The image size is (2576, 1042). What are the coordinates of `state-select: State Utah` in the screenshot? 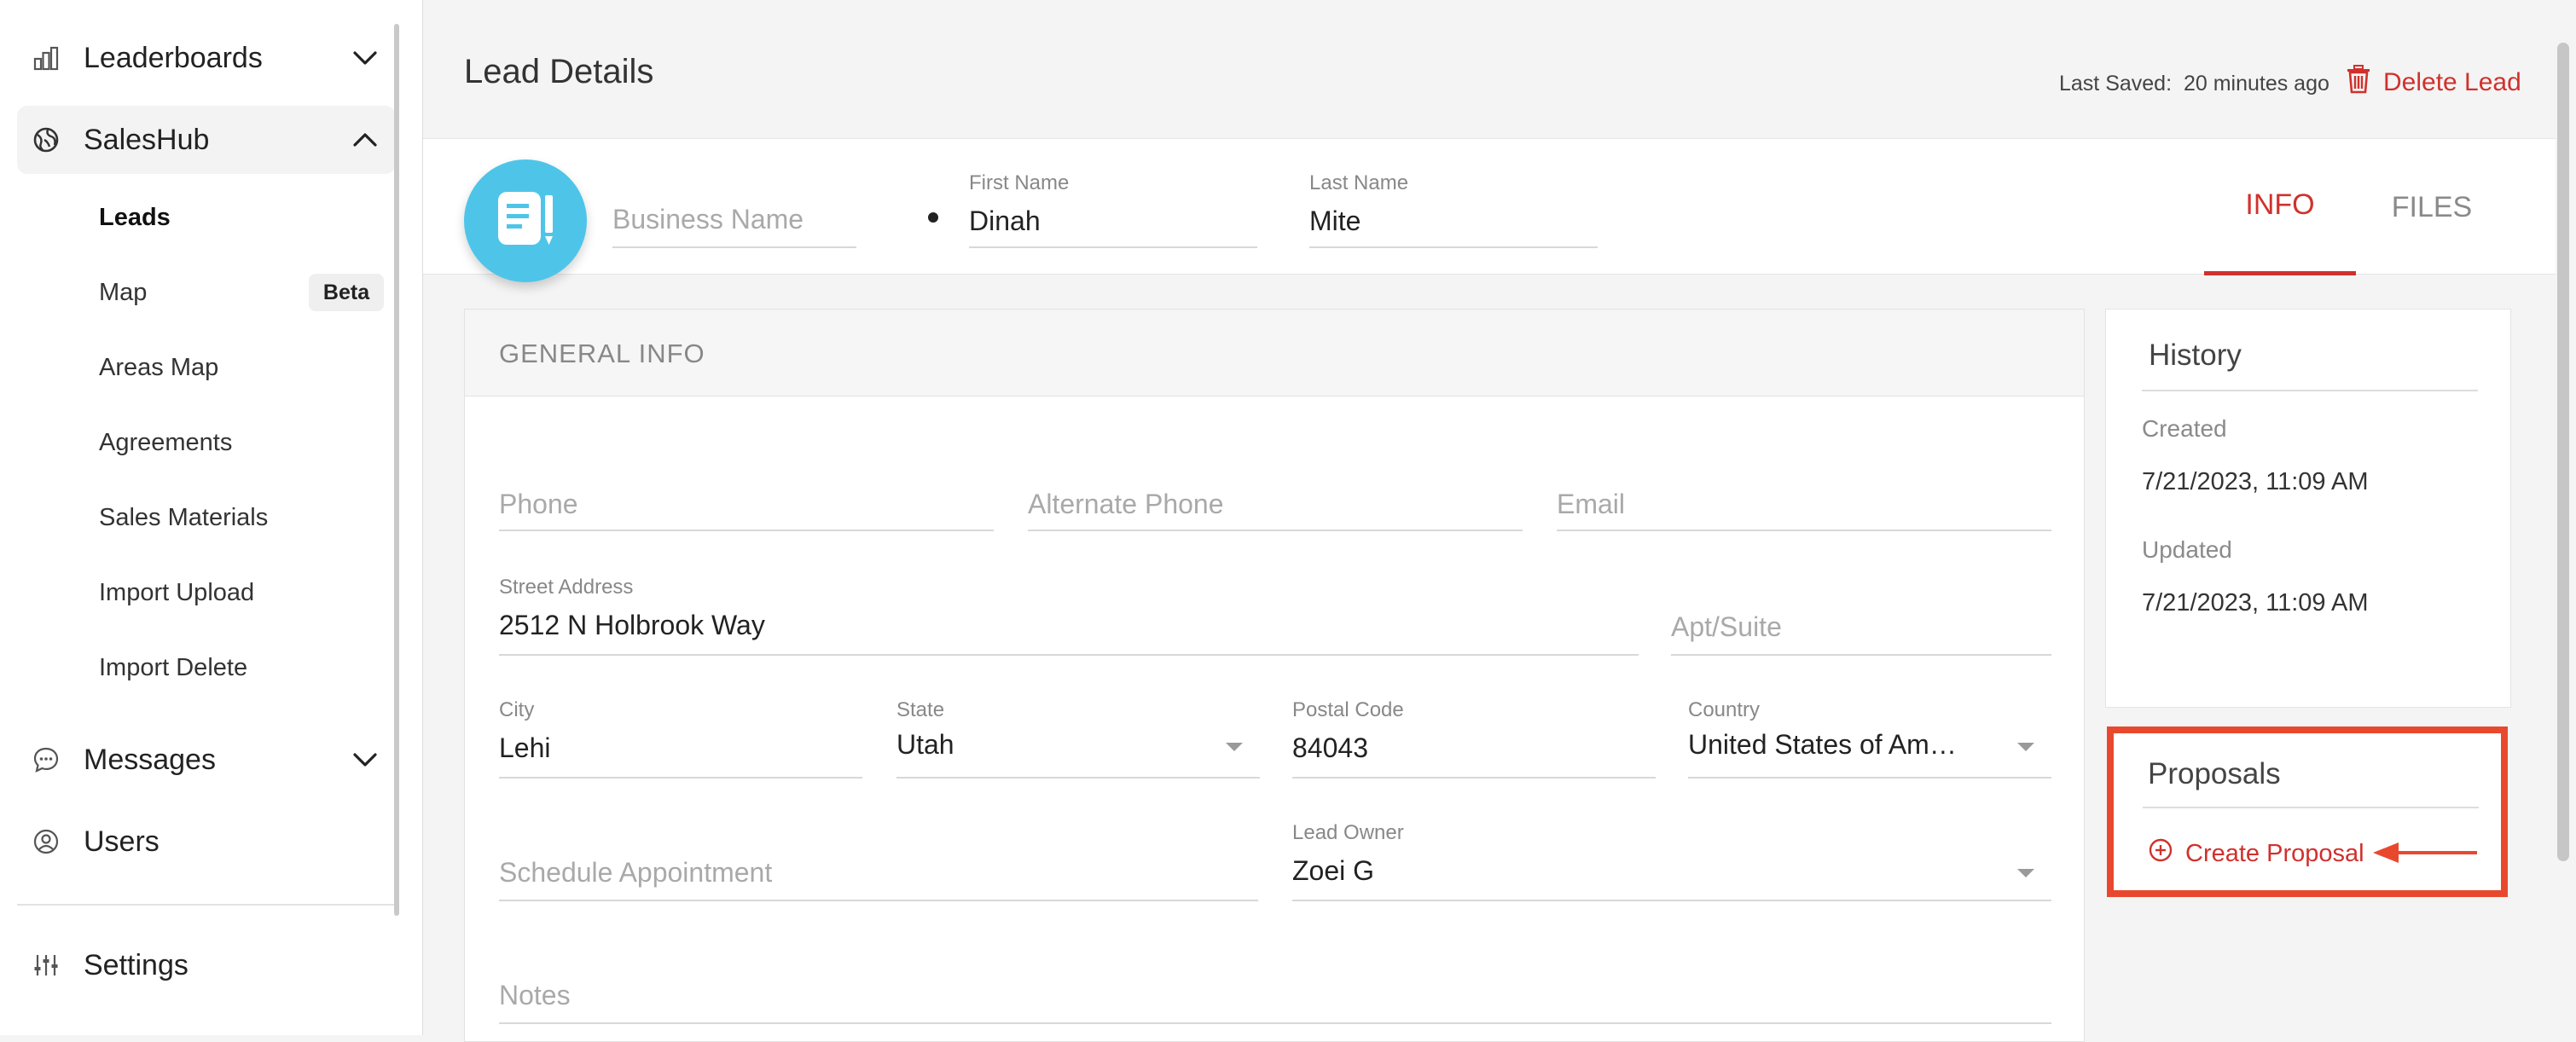 It's located at (1078, 737).